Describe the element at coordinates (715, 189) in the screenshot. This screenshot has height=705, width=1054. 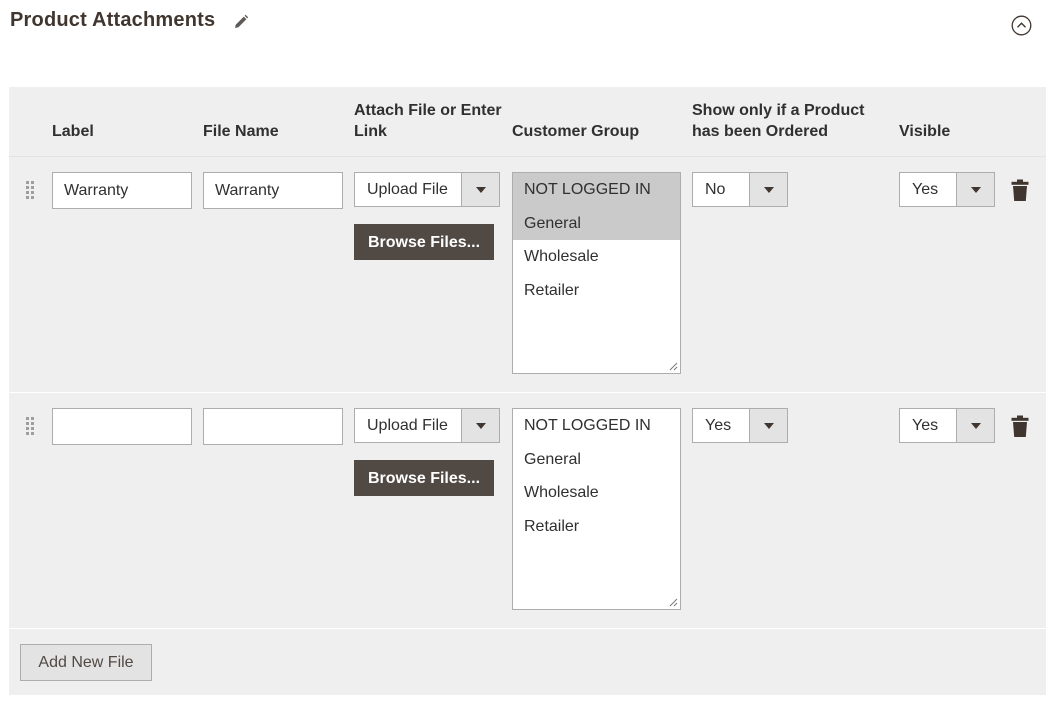
I see `show-if-ordered-value: No` at that location.